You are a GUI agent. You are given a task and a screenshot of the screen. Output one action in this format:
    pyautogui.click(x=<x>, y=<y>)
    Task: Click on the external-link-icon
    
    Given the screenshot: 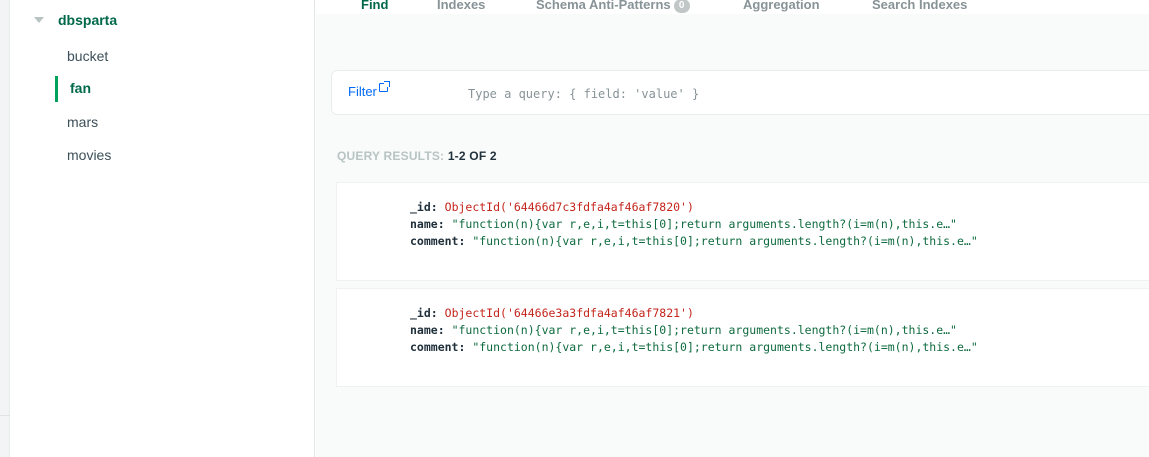 What is the action you would take?
    pyautogui.click(x=384, y=86)
    